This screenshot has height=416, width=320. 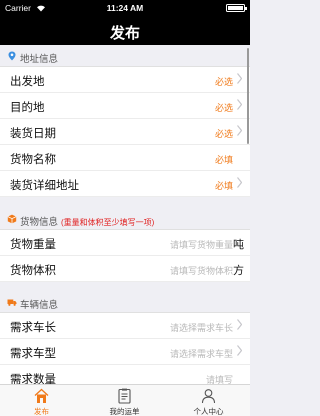 I want to click on nav-bar: 发布, so click(x=125, y=30).